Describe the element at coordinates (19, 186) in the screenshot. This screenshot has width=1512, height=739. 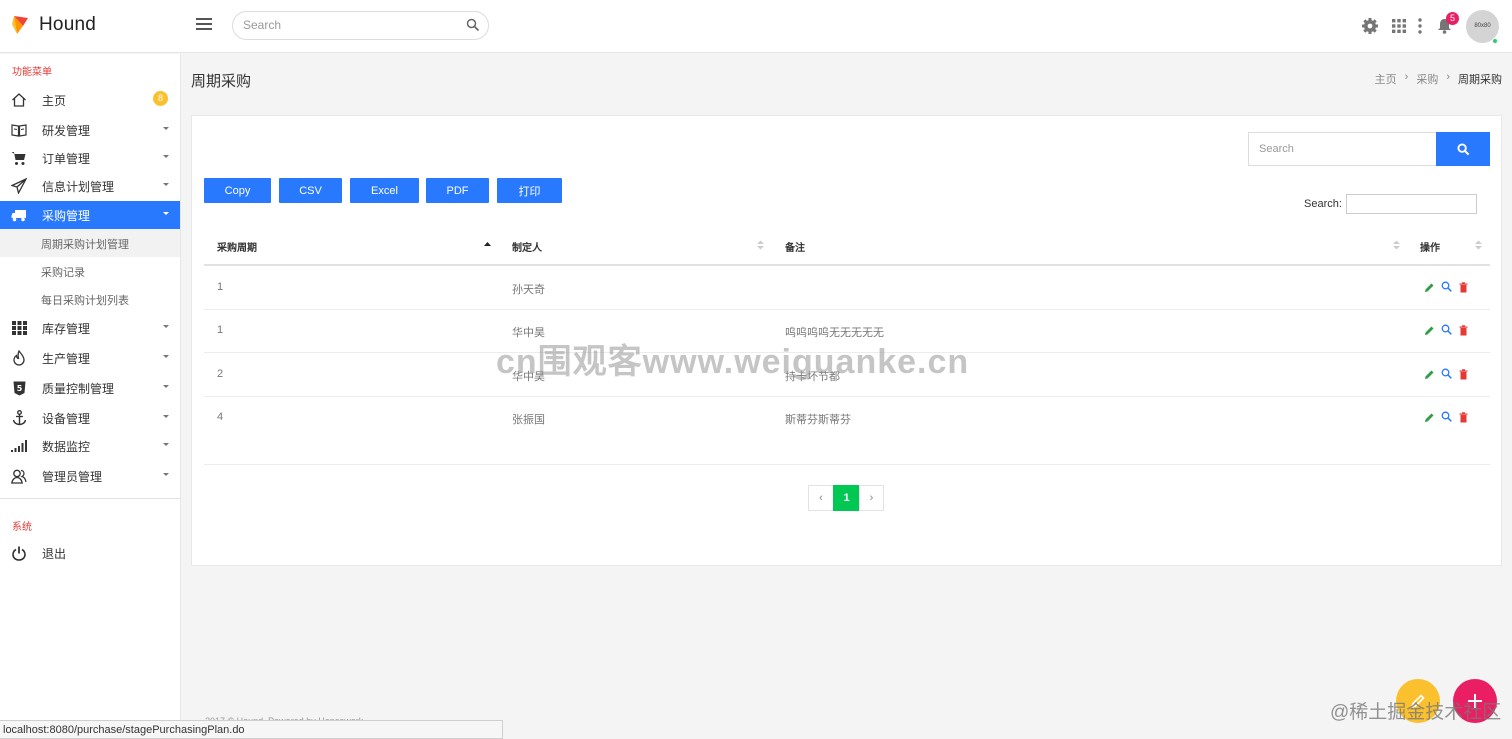
I see `send-icon` at that location.